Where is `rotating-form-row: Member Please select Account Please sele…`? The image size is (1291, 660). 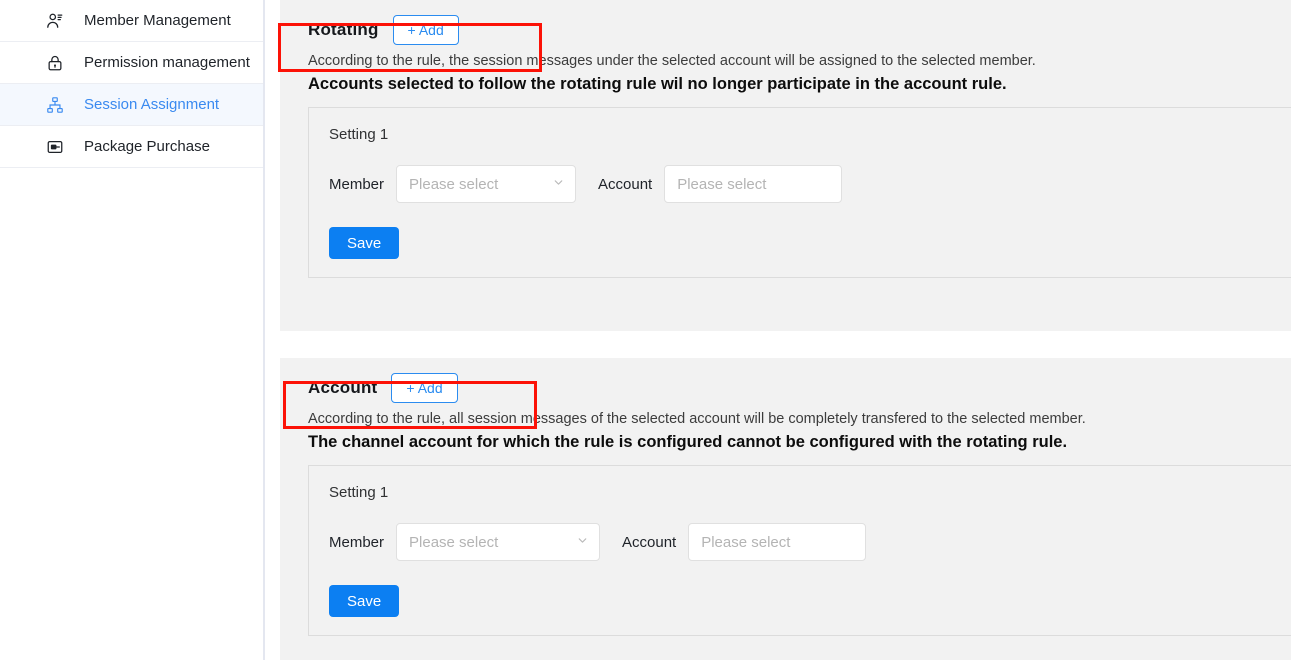 rotating-form-row: Member Please select Account Please sele… is located at coordinates (810, 184).